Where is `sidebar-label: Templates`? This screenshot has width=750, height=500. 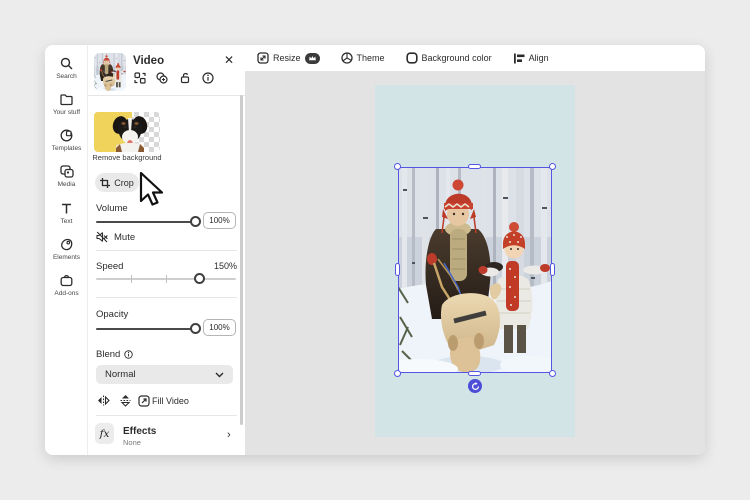 sidebar-label: Templates is located at coordinates (66, 148).